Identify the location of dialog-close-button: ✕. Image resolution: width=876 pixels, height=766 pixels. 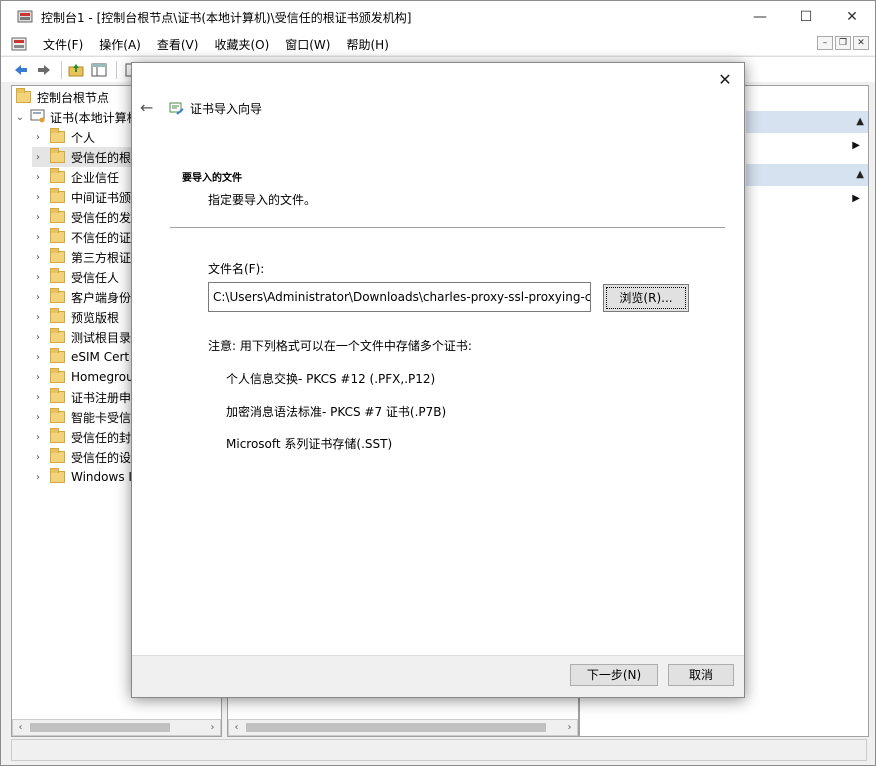
(725, 80).